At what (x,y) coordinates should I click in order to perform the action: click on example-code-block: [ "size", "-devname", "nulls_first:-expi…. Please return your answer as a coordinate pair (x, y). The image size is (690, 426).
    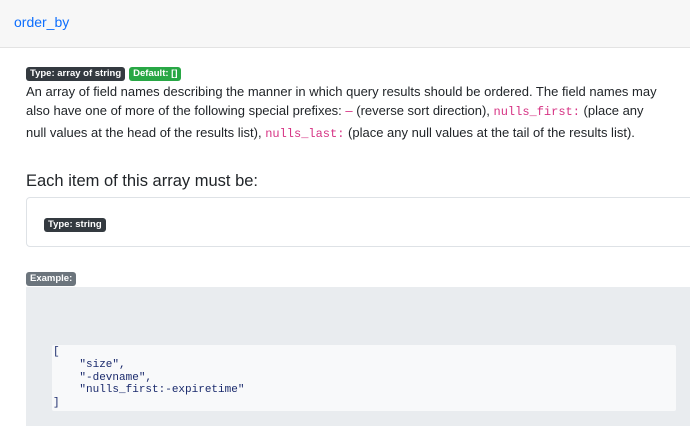
    Looking at the image, I should click on (364, 378).